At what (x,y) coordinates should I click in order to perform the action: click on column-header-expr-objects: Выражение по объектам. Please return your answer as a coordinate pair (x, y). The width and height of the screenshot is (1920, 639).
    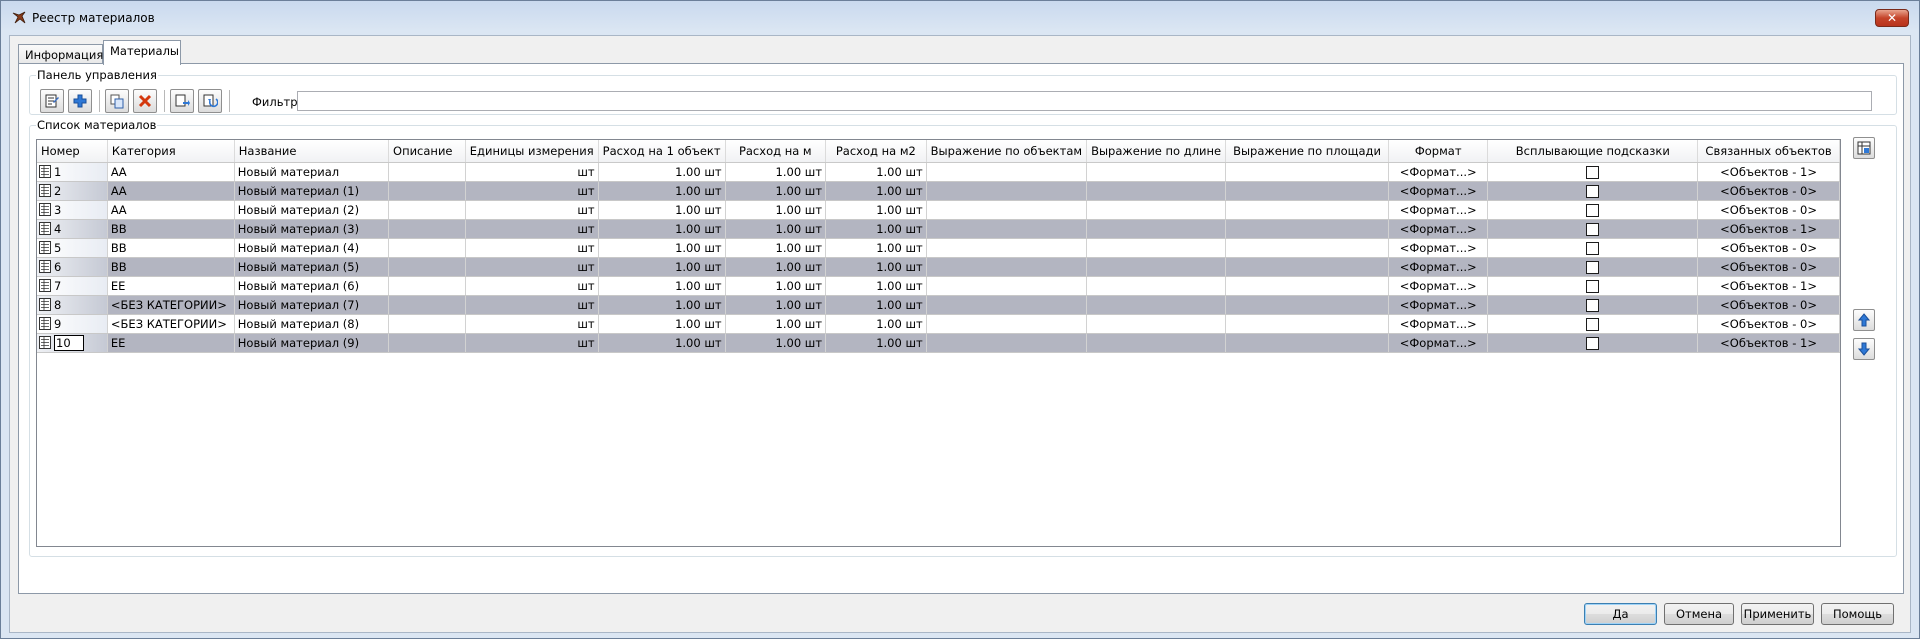
    Looking at the image, I should click on (1007, 151).